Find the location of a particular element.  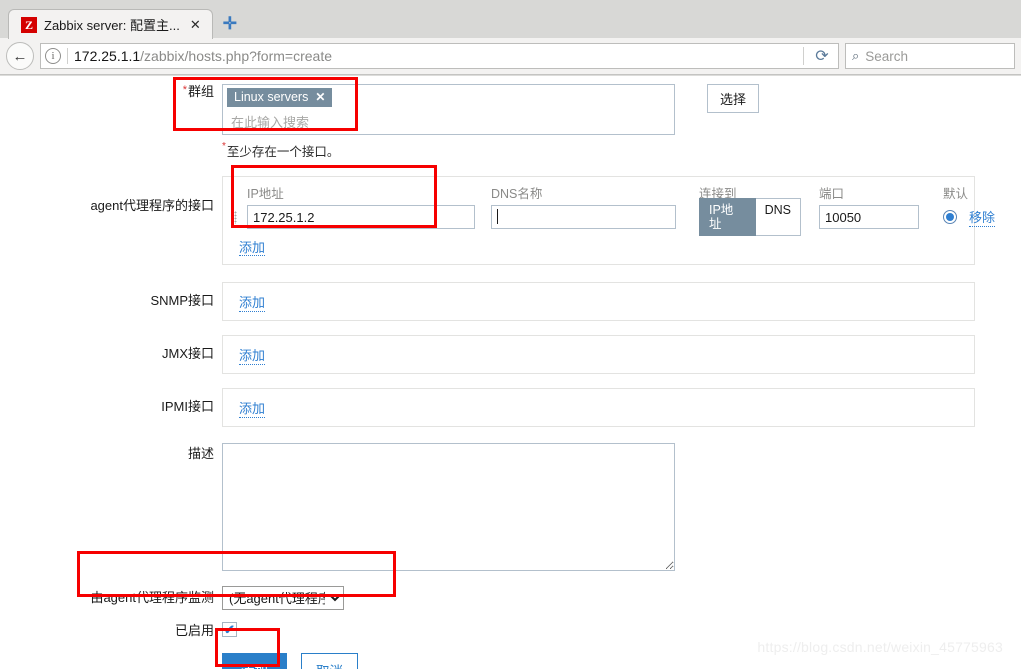

default-cell: 移除 is located at coordinates (982, 217).